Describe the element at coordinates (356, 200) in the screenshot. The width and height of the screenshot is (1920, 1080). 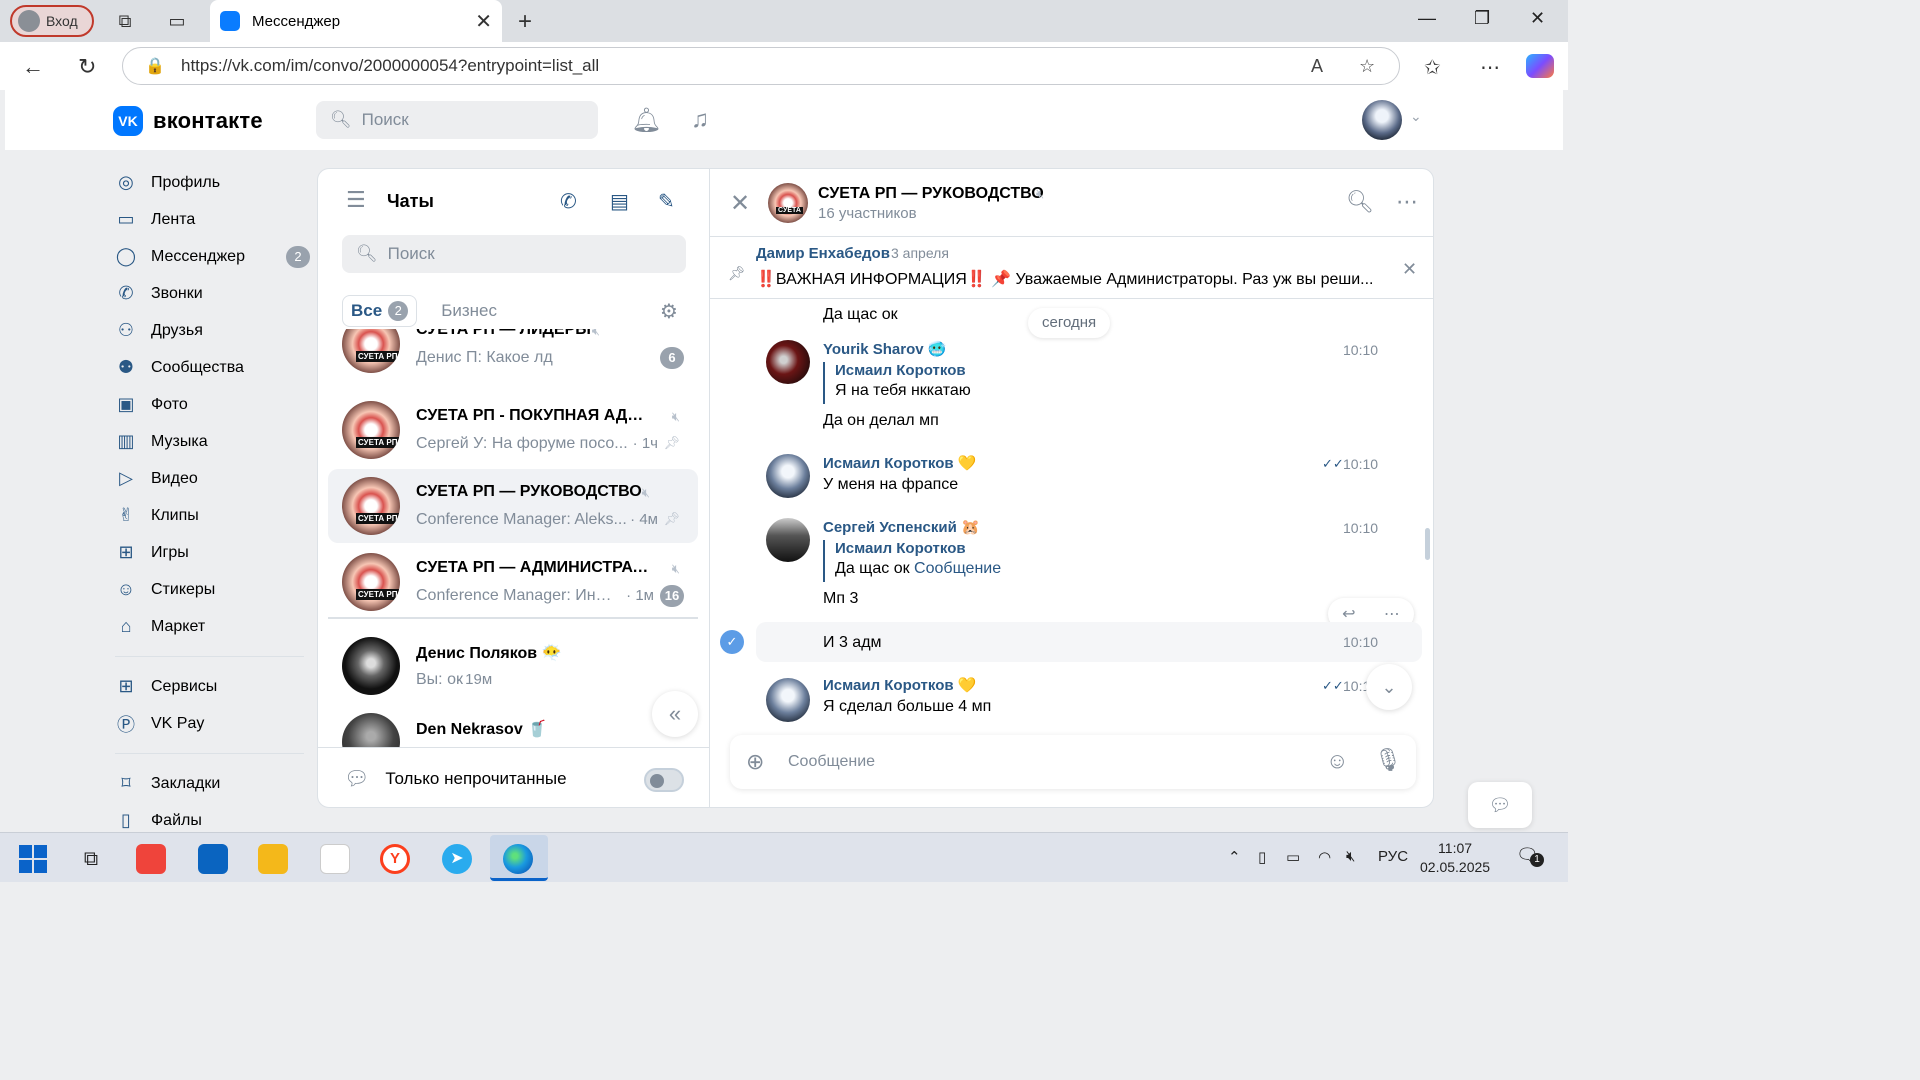
I see `menu-icon: ☰` at that location.